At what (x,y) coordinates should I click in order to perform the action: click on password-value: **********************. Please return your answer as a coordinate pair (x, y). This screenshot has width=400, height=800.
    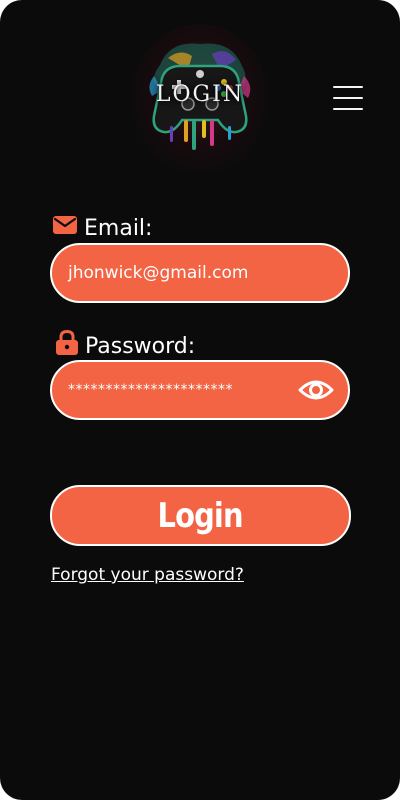
    Looking at the image, I should click on (150, 390).